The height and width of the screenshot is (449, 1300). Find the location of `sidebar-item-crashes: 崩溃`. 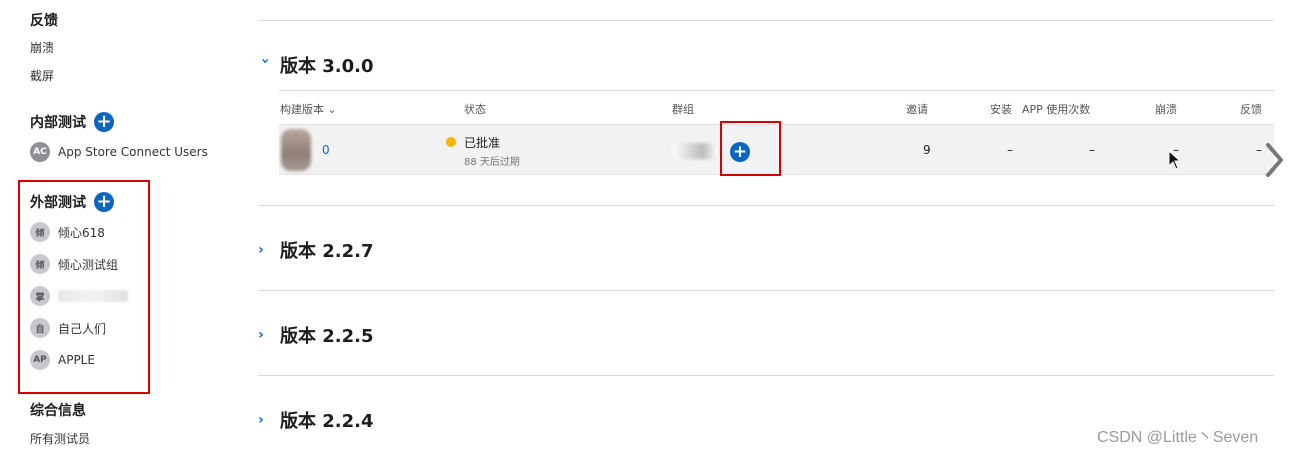

sidebar-item-crashes: 崩溃 is located at coordinates (42, 47).